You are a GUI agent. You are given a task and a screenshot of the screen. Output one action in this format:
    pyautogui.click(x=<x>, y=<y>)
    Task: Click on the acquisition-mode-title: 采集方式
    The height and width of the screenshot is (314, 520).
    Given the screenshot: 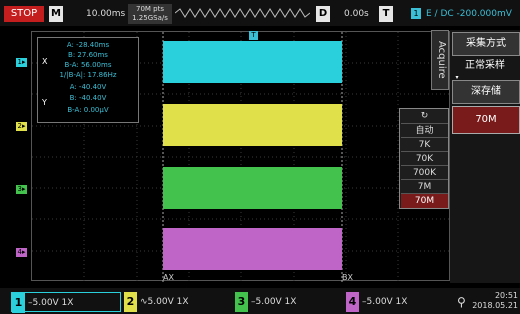 What is the action you would take?
    pyautogui.click(x=486, y=44)
    